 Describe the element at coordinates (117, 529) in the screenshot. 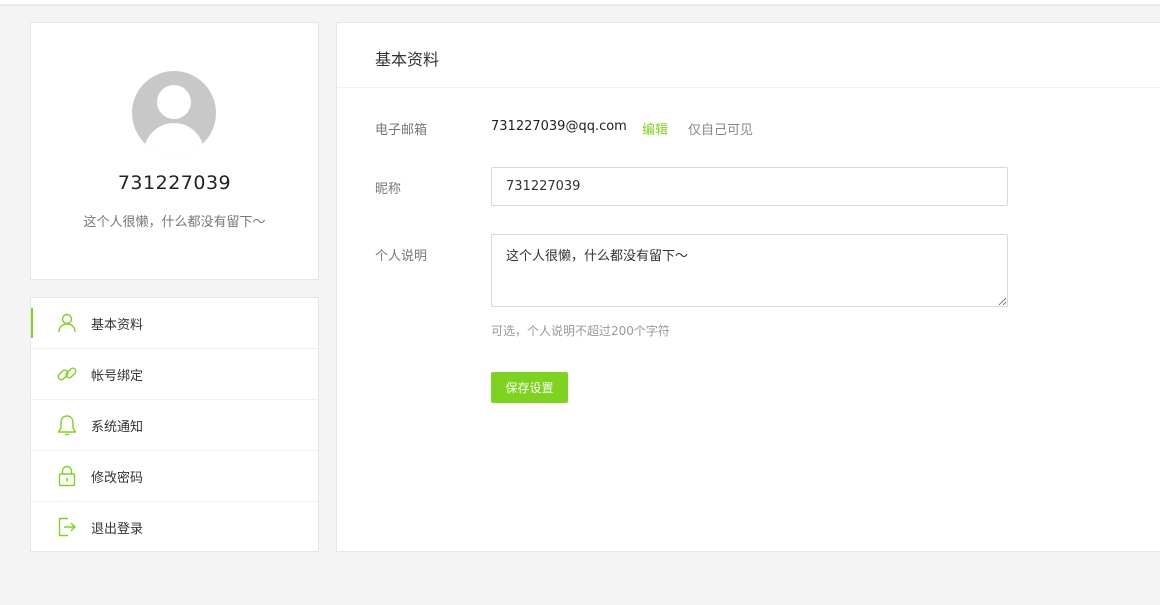

I see `menu-item-label: 退出登录` at that location.